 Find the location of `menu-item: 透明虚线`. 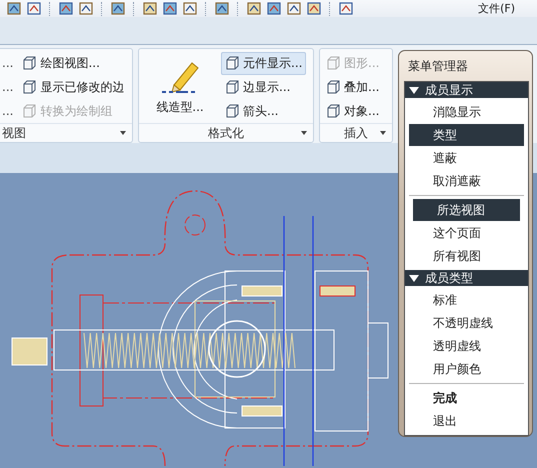

menu-item: 透明虚线 is located at coordinates (466, 346).